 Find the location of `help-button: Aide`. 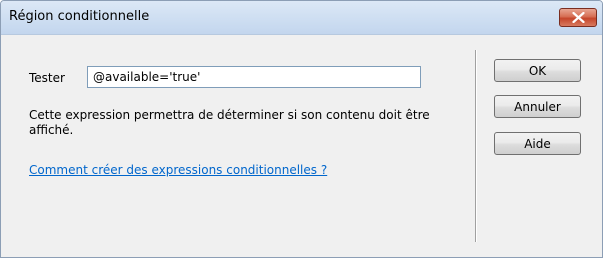

help-button: Aide is located at coordinates (537, 143).